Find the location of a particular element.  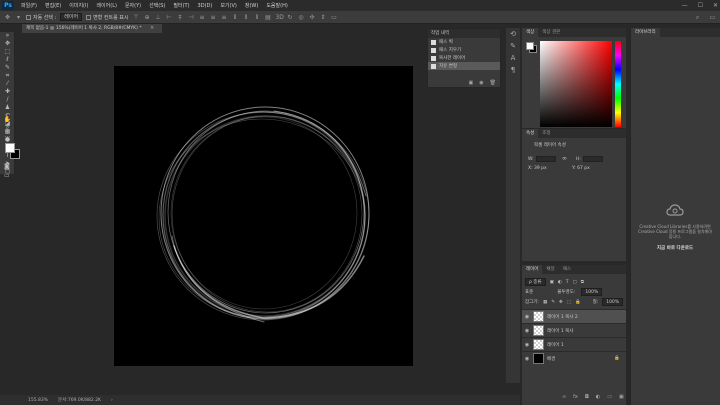

close-window-button: ✕ is located at coordinates (715, 5).